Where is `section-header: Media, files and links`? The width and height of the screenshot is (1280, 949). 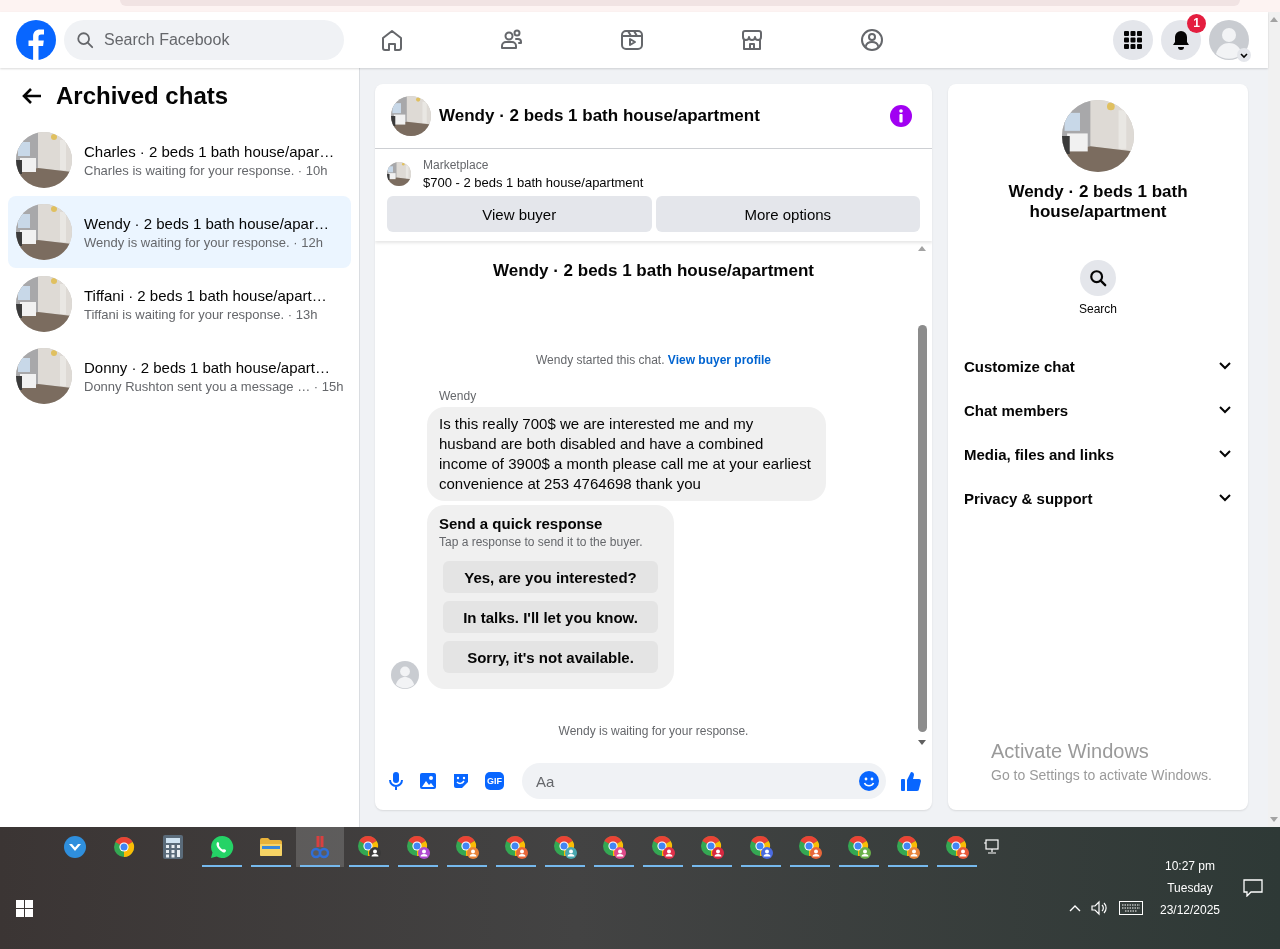 section-header: Media, files and links is located at coordinates (1039, 454).